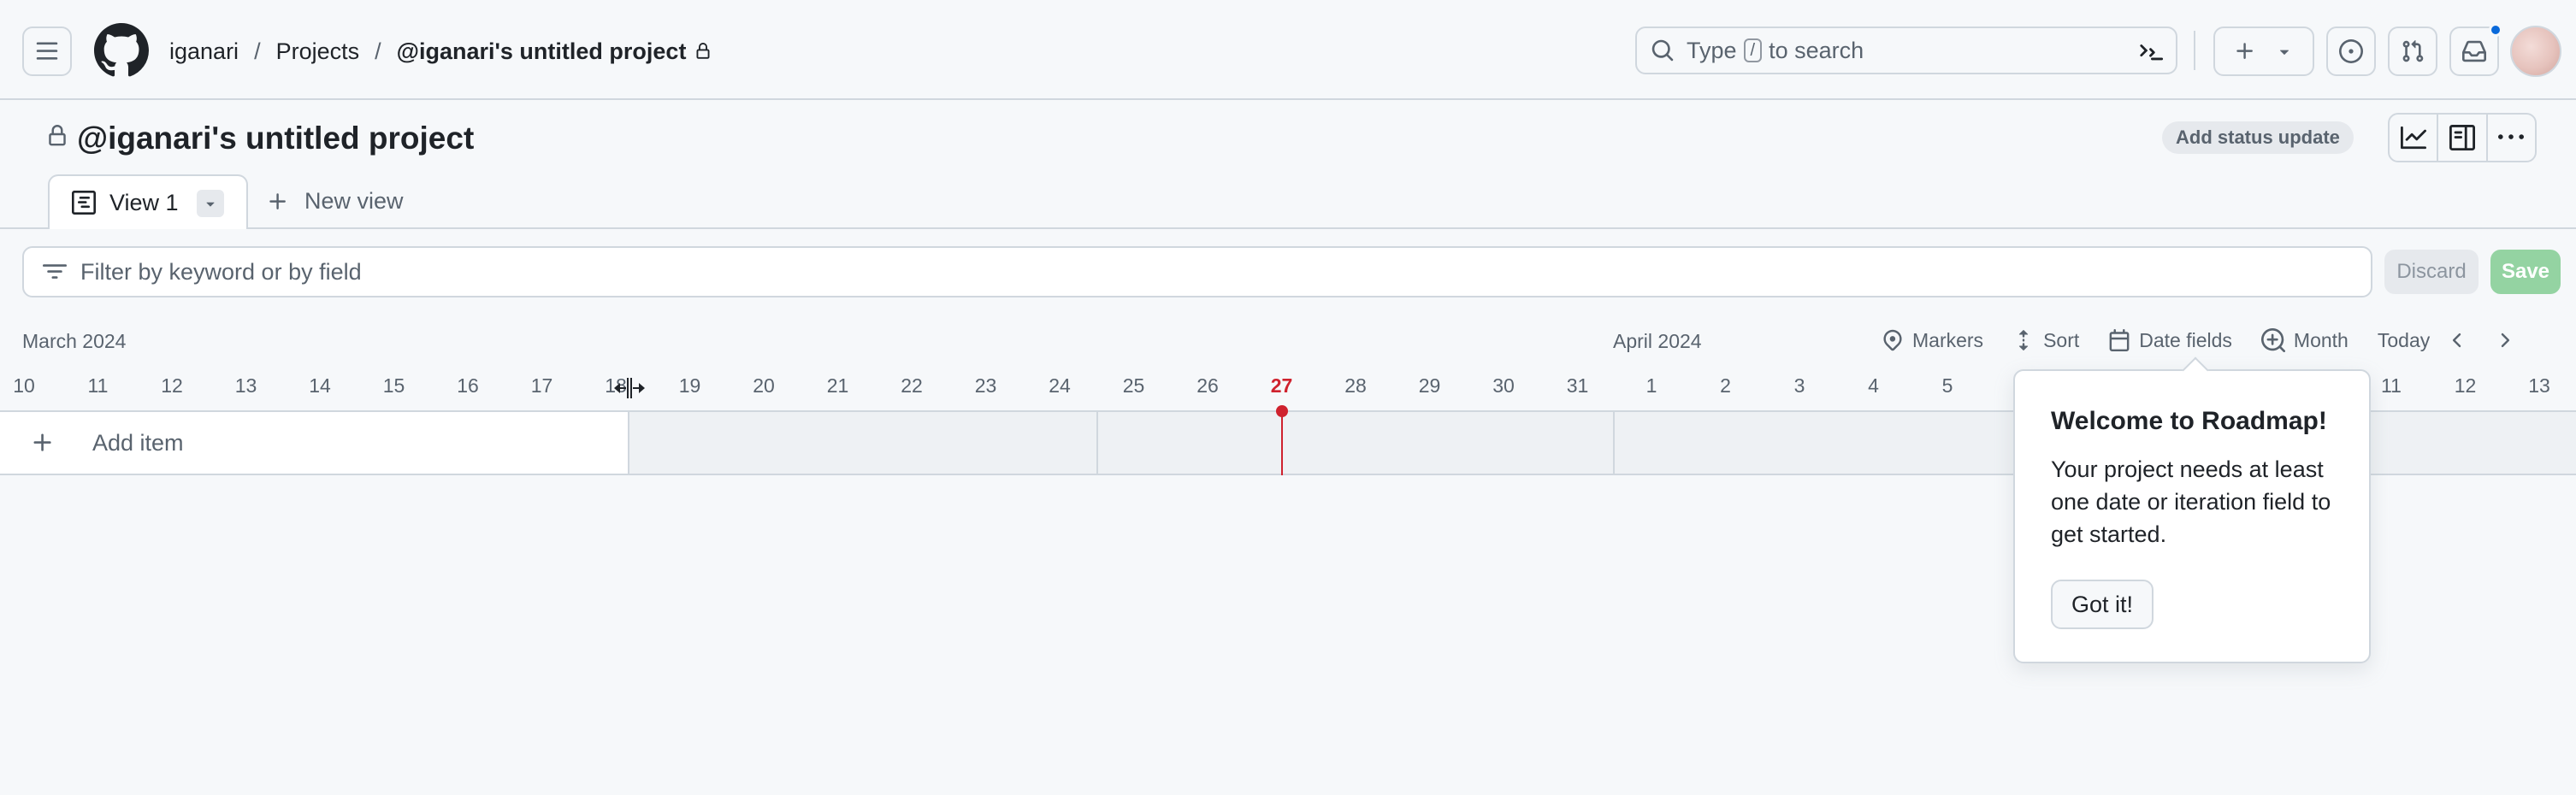 This screenshot has width=2576, height=795. Describe the element at coordinates (314, 443) in the screenshot. I see `add-item-button: Add item` at that location.